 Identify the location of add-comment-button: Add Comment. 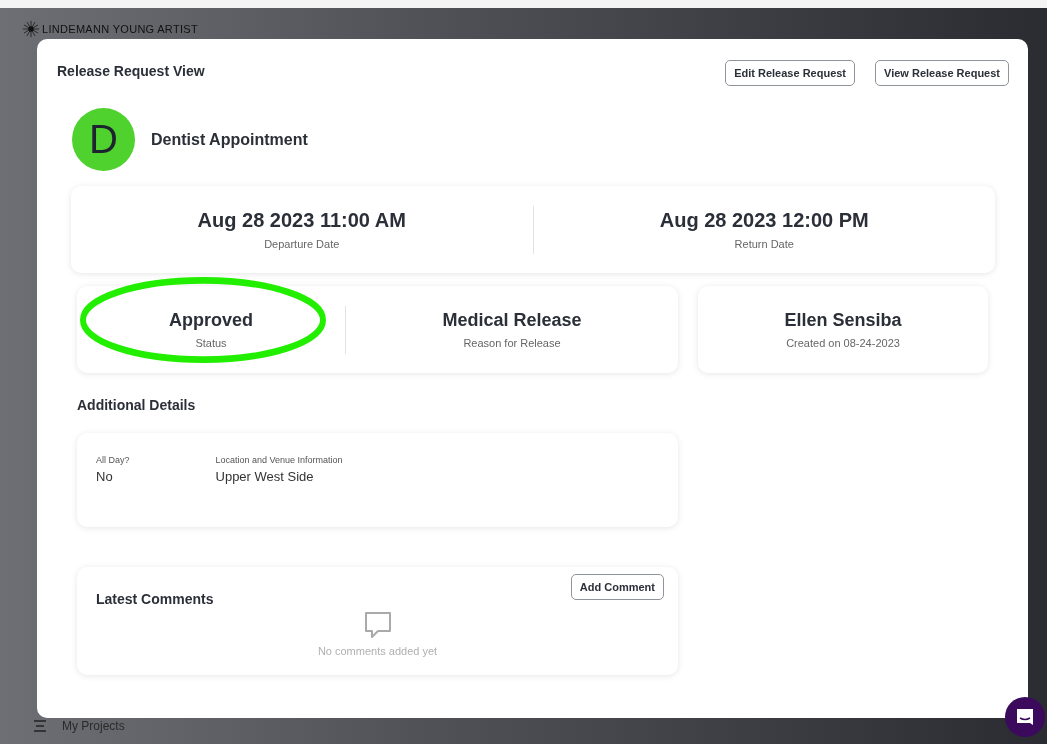
(617, 587).